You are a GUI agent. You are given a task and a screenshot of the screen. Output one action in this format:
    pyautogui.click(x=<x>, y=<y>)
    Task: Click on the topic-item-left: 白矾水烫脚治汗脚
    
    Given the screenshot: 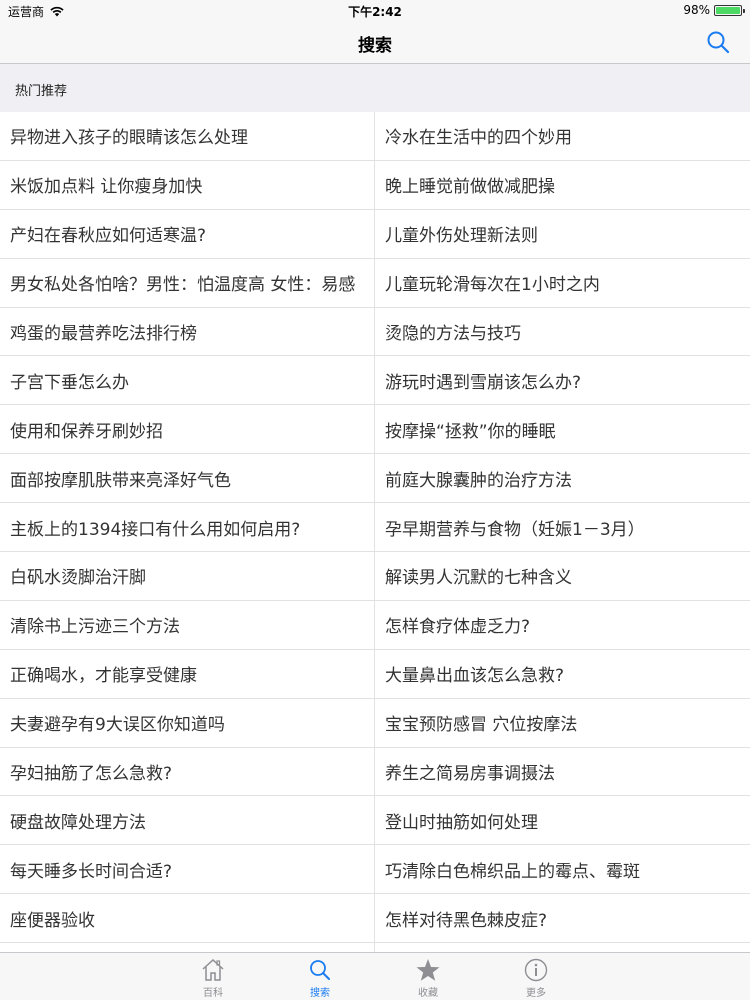 What is the action you would take?
    pyautogui.click(x=187, y=576)
    